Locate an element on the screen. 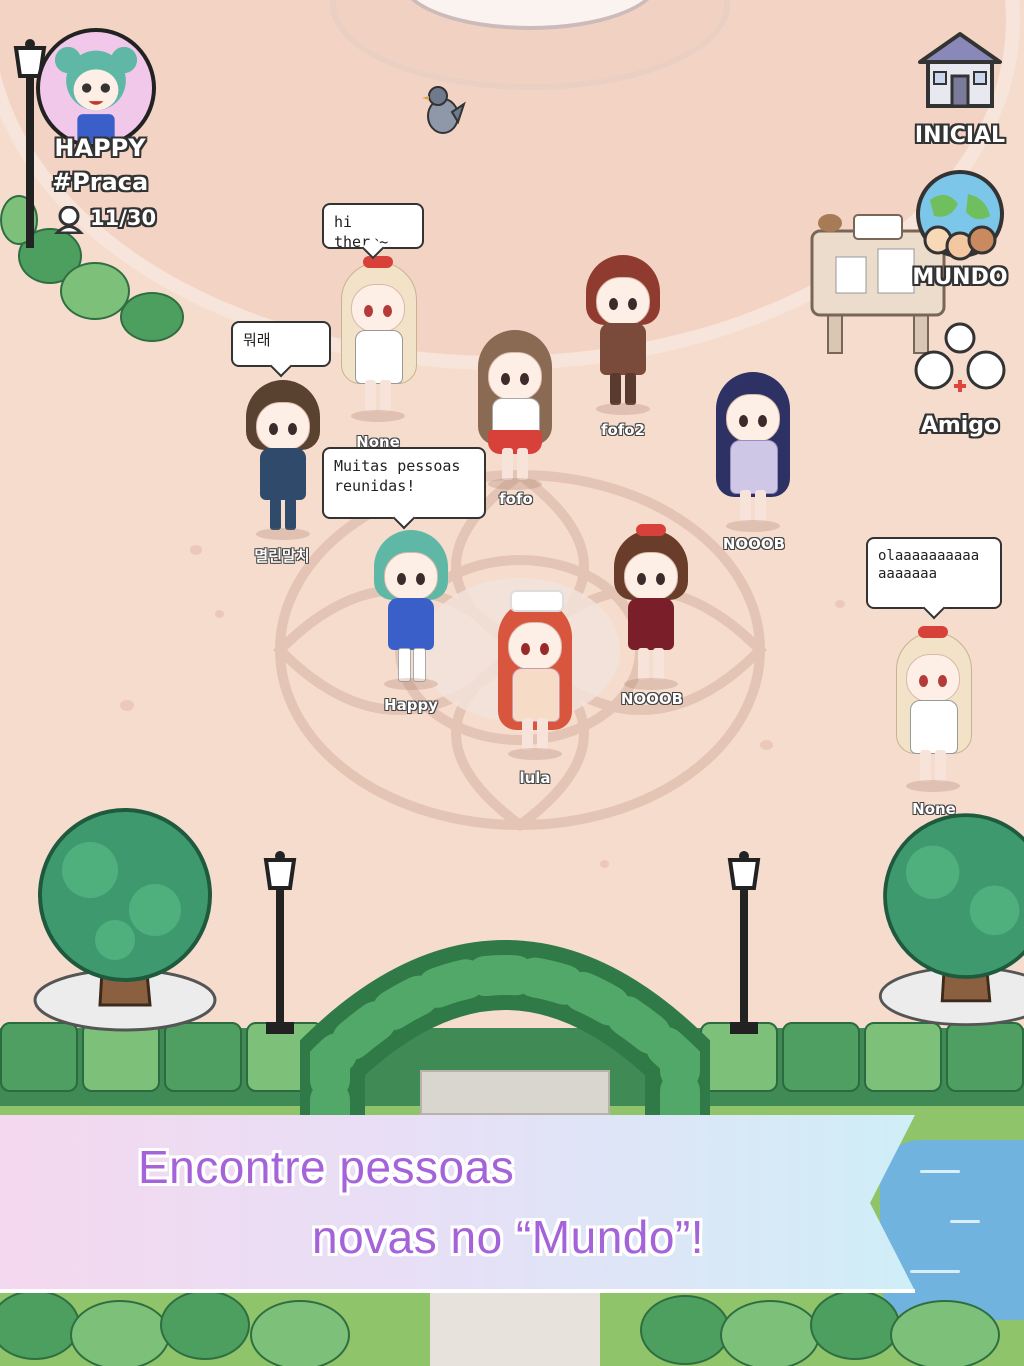 Image resolution: width=1024 pixels, height=1366 pixels. home-button: INICIAL is located at coordinates (960, 88).